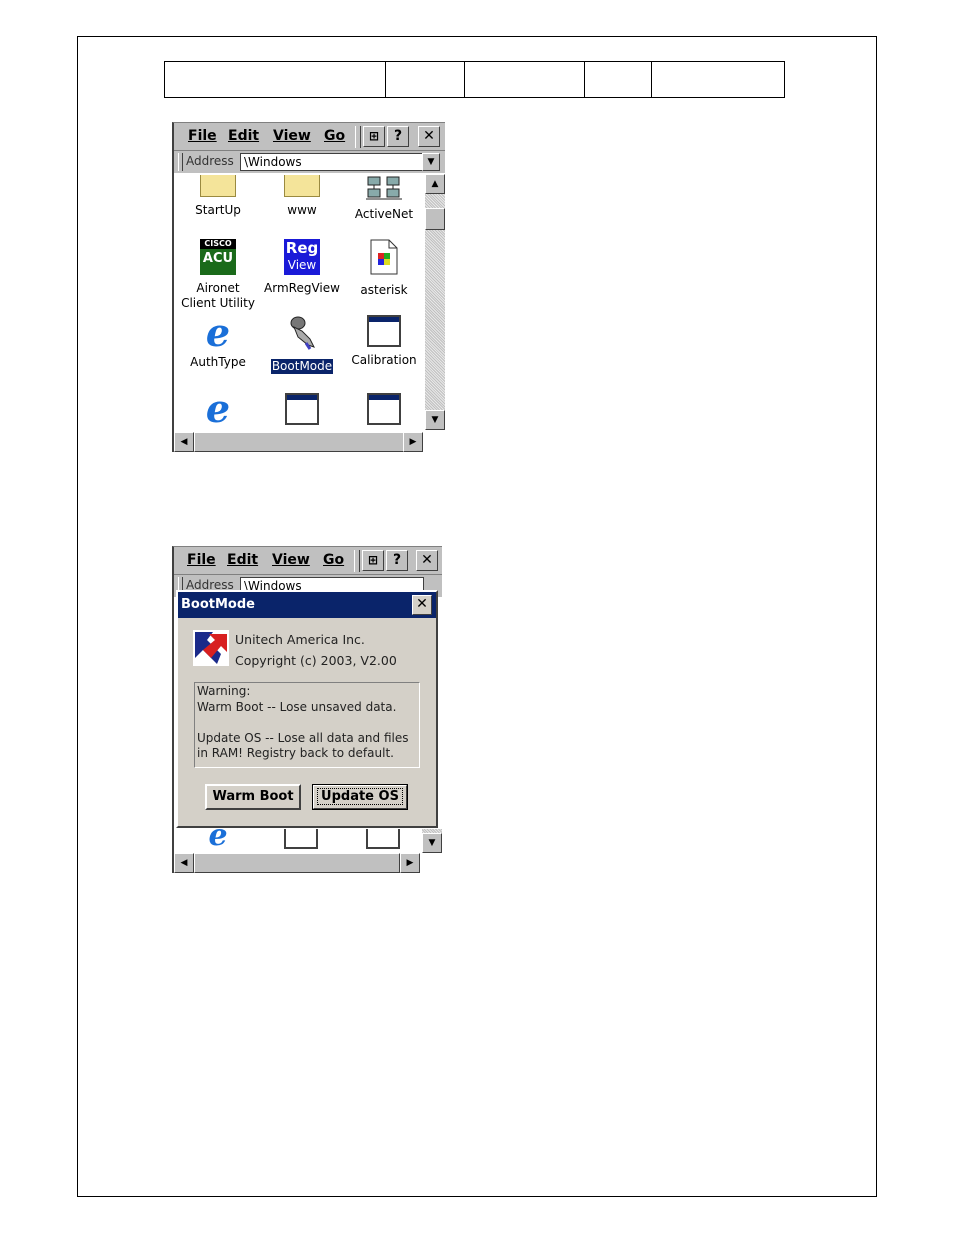 This screenshot has width=954, height=1235. Describe the element at coordinates (295, 753) in the screenshot. I see `warning-line: in RAM! Registry back to default.` at that location.